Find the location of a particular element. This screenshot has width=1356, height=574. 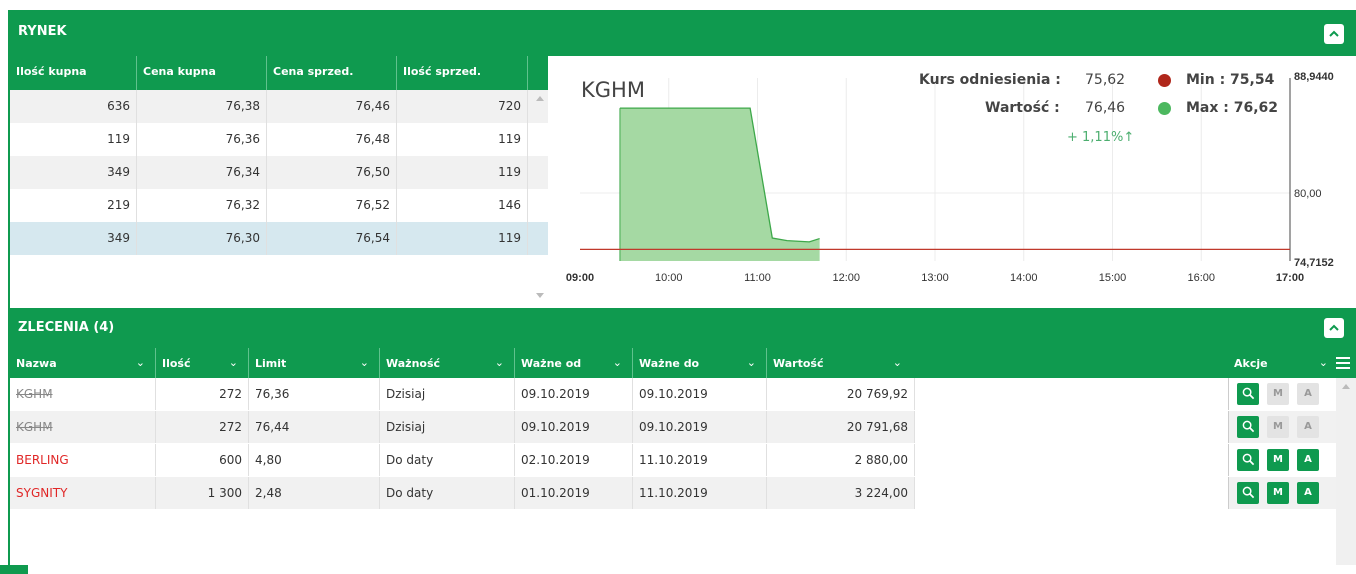

order-name: SYGNITY is located at coordinates (83, 493).